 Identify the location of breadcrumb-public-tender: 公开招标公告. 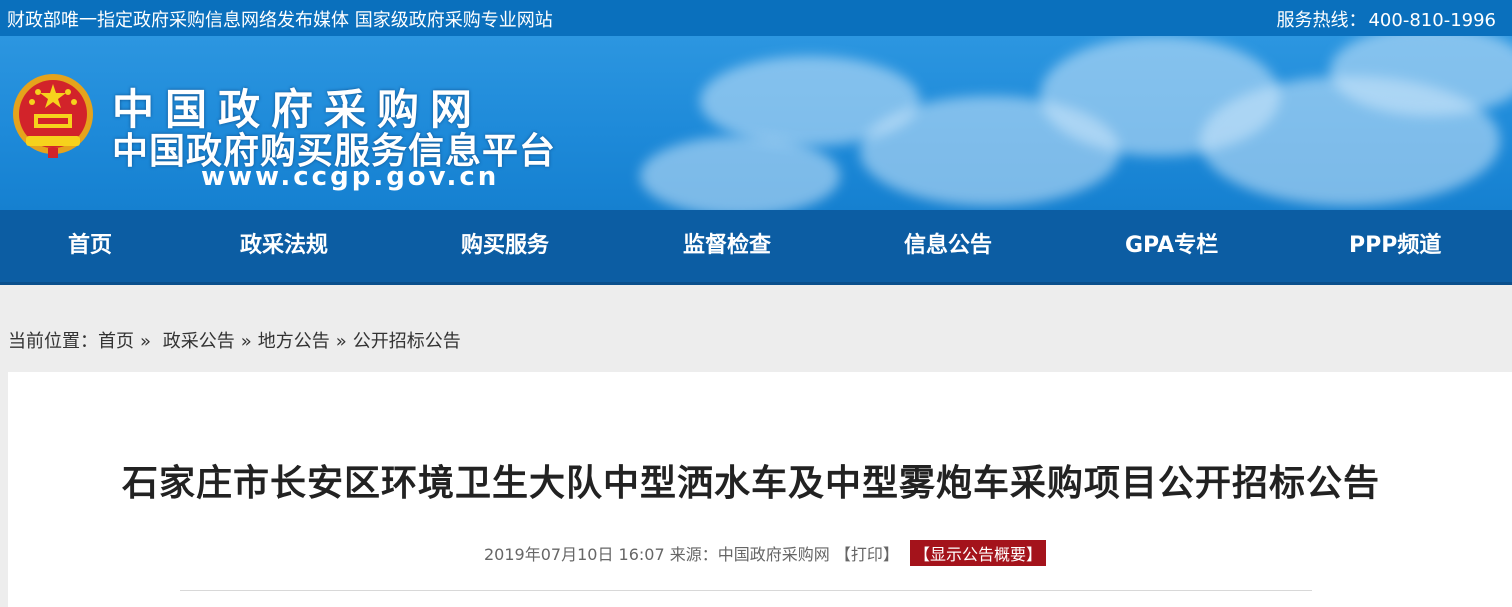
(407, 341).